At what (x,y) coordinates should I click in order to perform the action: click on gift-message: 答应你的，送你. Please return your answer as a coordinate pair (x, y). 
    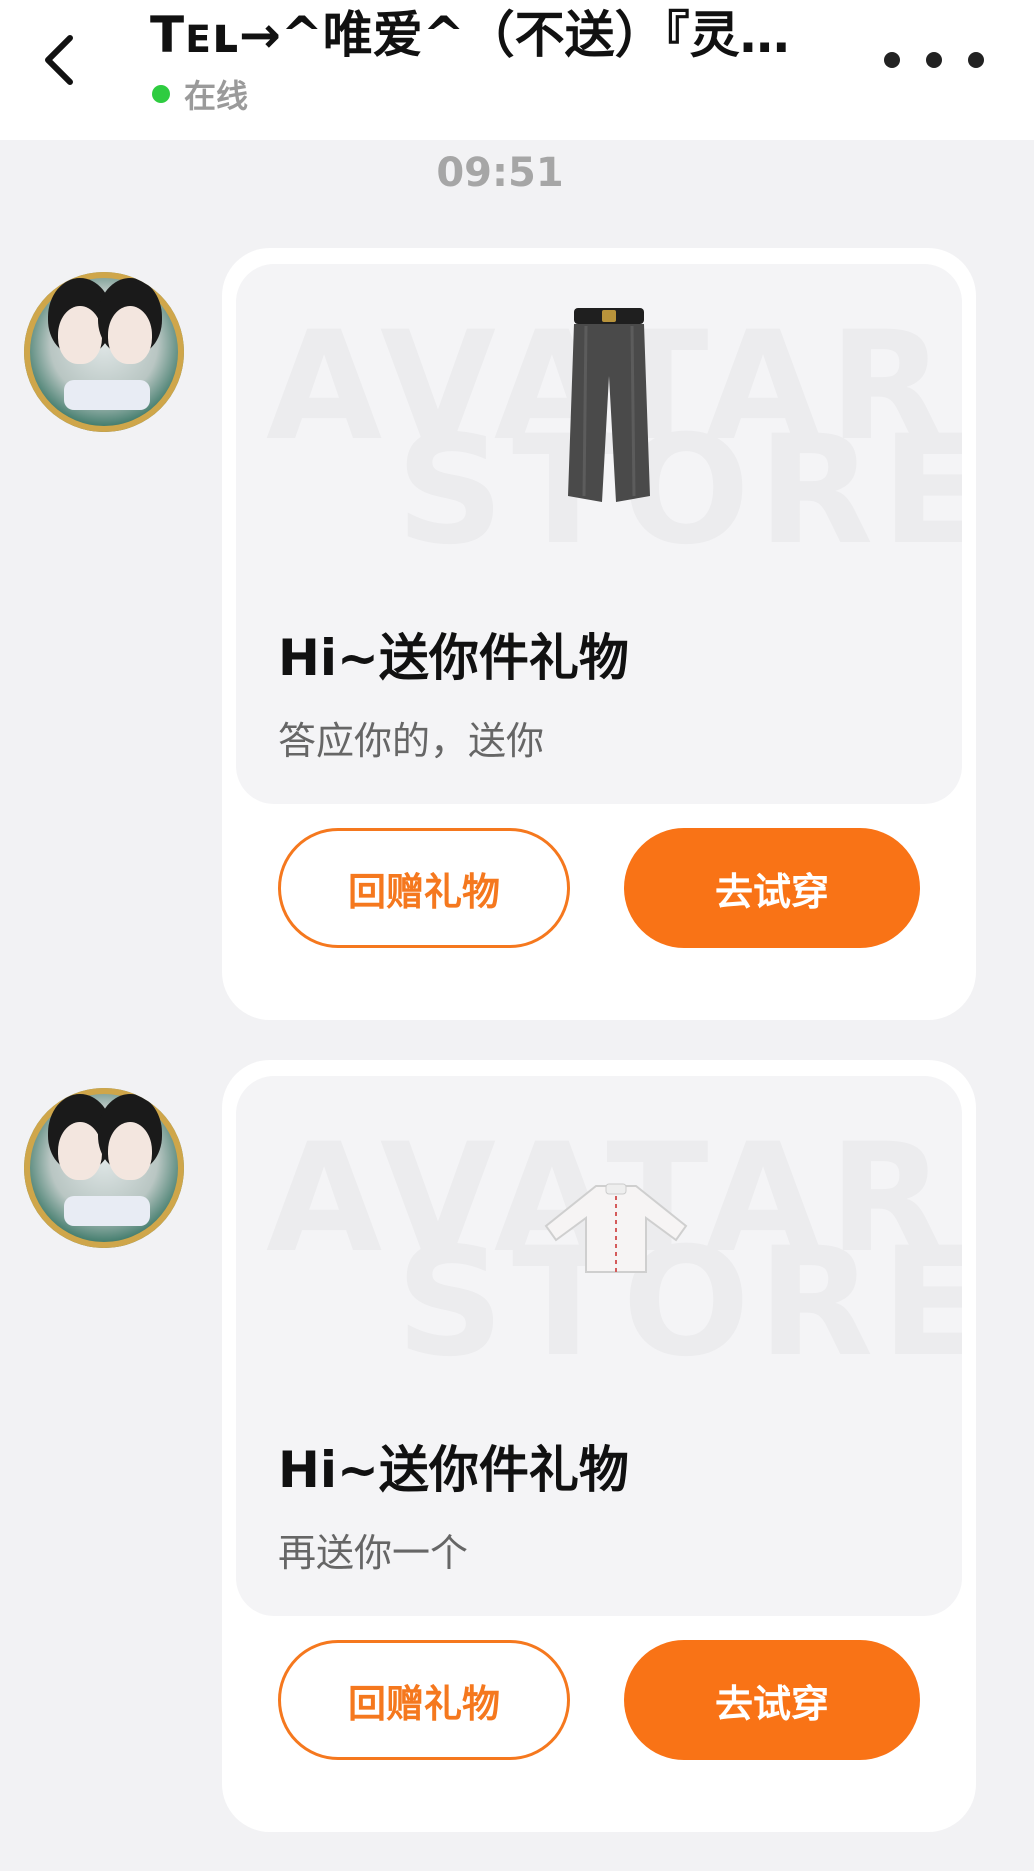
    Looking at the image, I should click on (411, 741).